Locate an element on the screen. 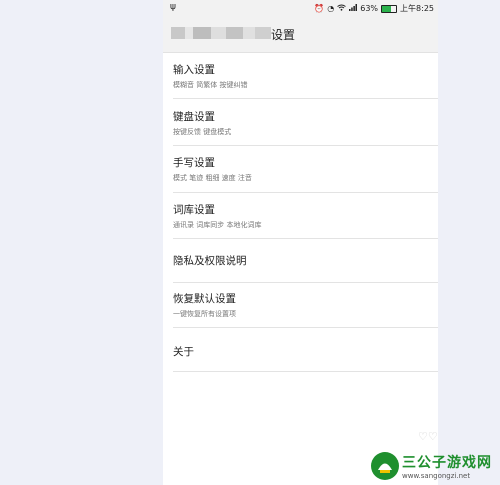 Image resolution: width=500 pixels, height=485 pixels. settings-item-label: 词库设置 is located at coordinates (194, 210).